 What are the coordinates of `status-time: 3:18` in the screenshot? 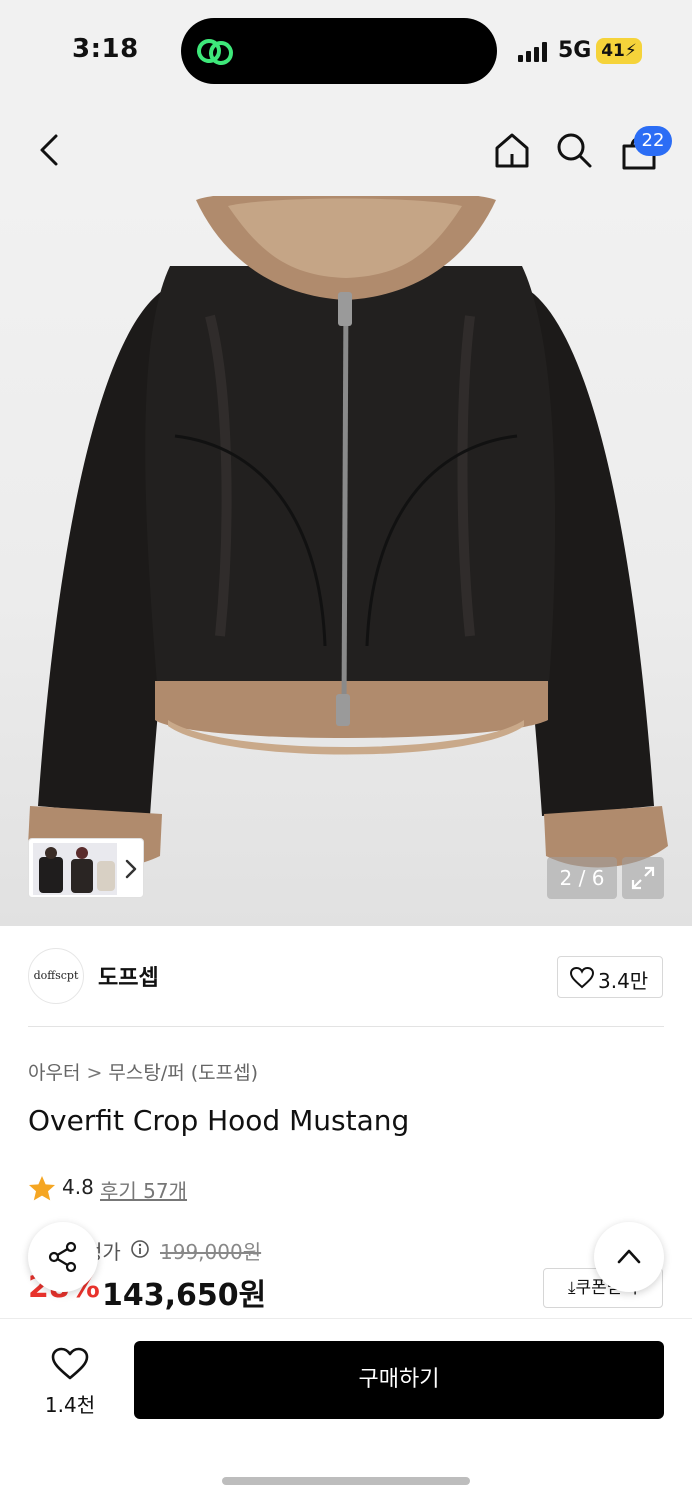 It's located at (105, 49).